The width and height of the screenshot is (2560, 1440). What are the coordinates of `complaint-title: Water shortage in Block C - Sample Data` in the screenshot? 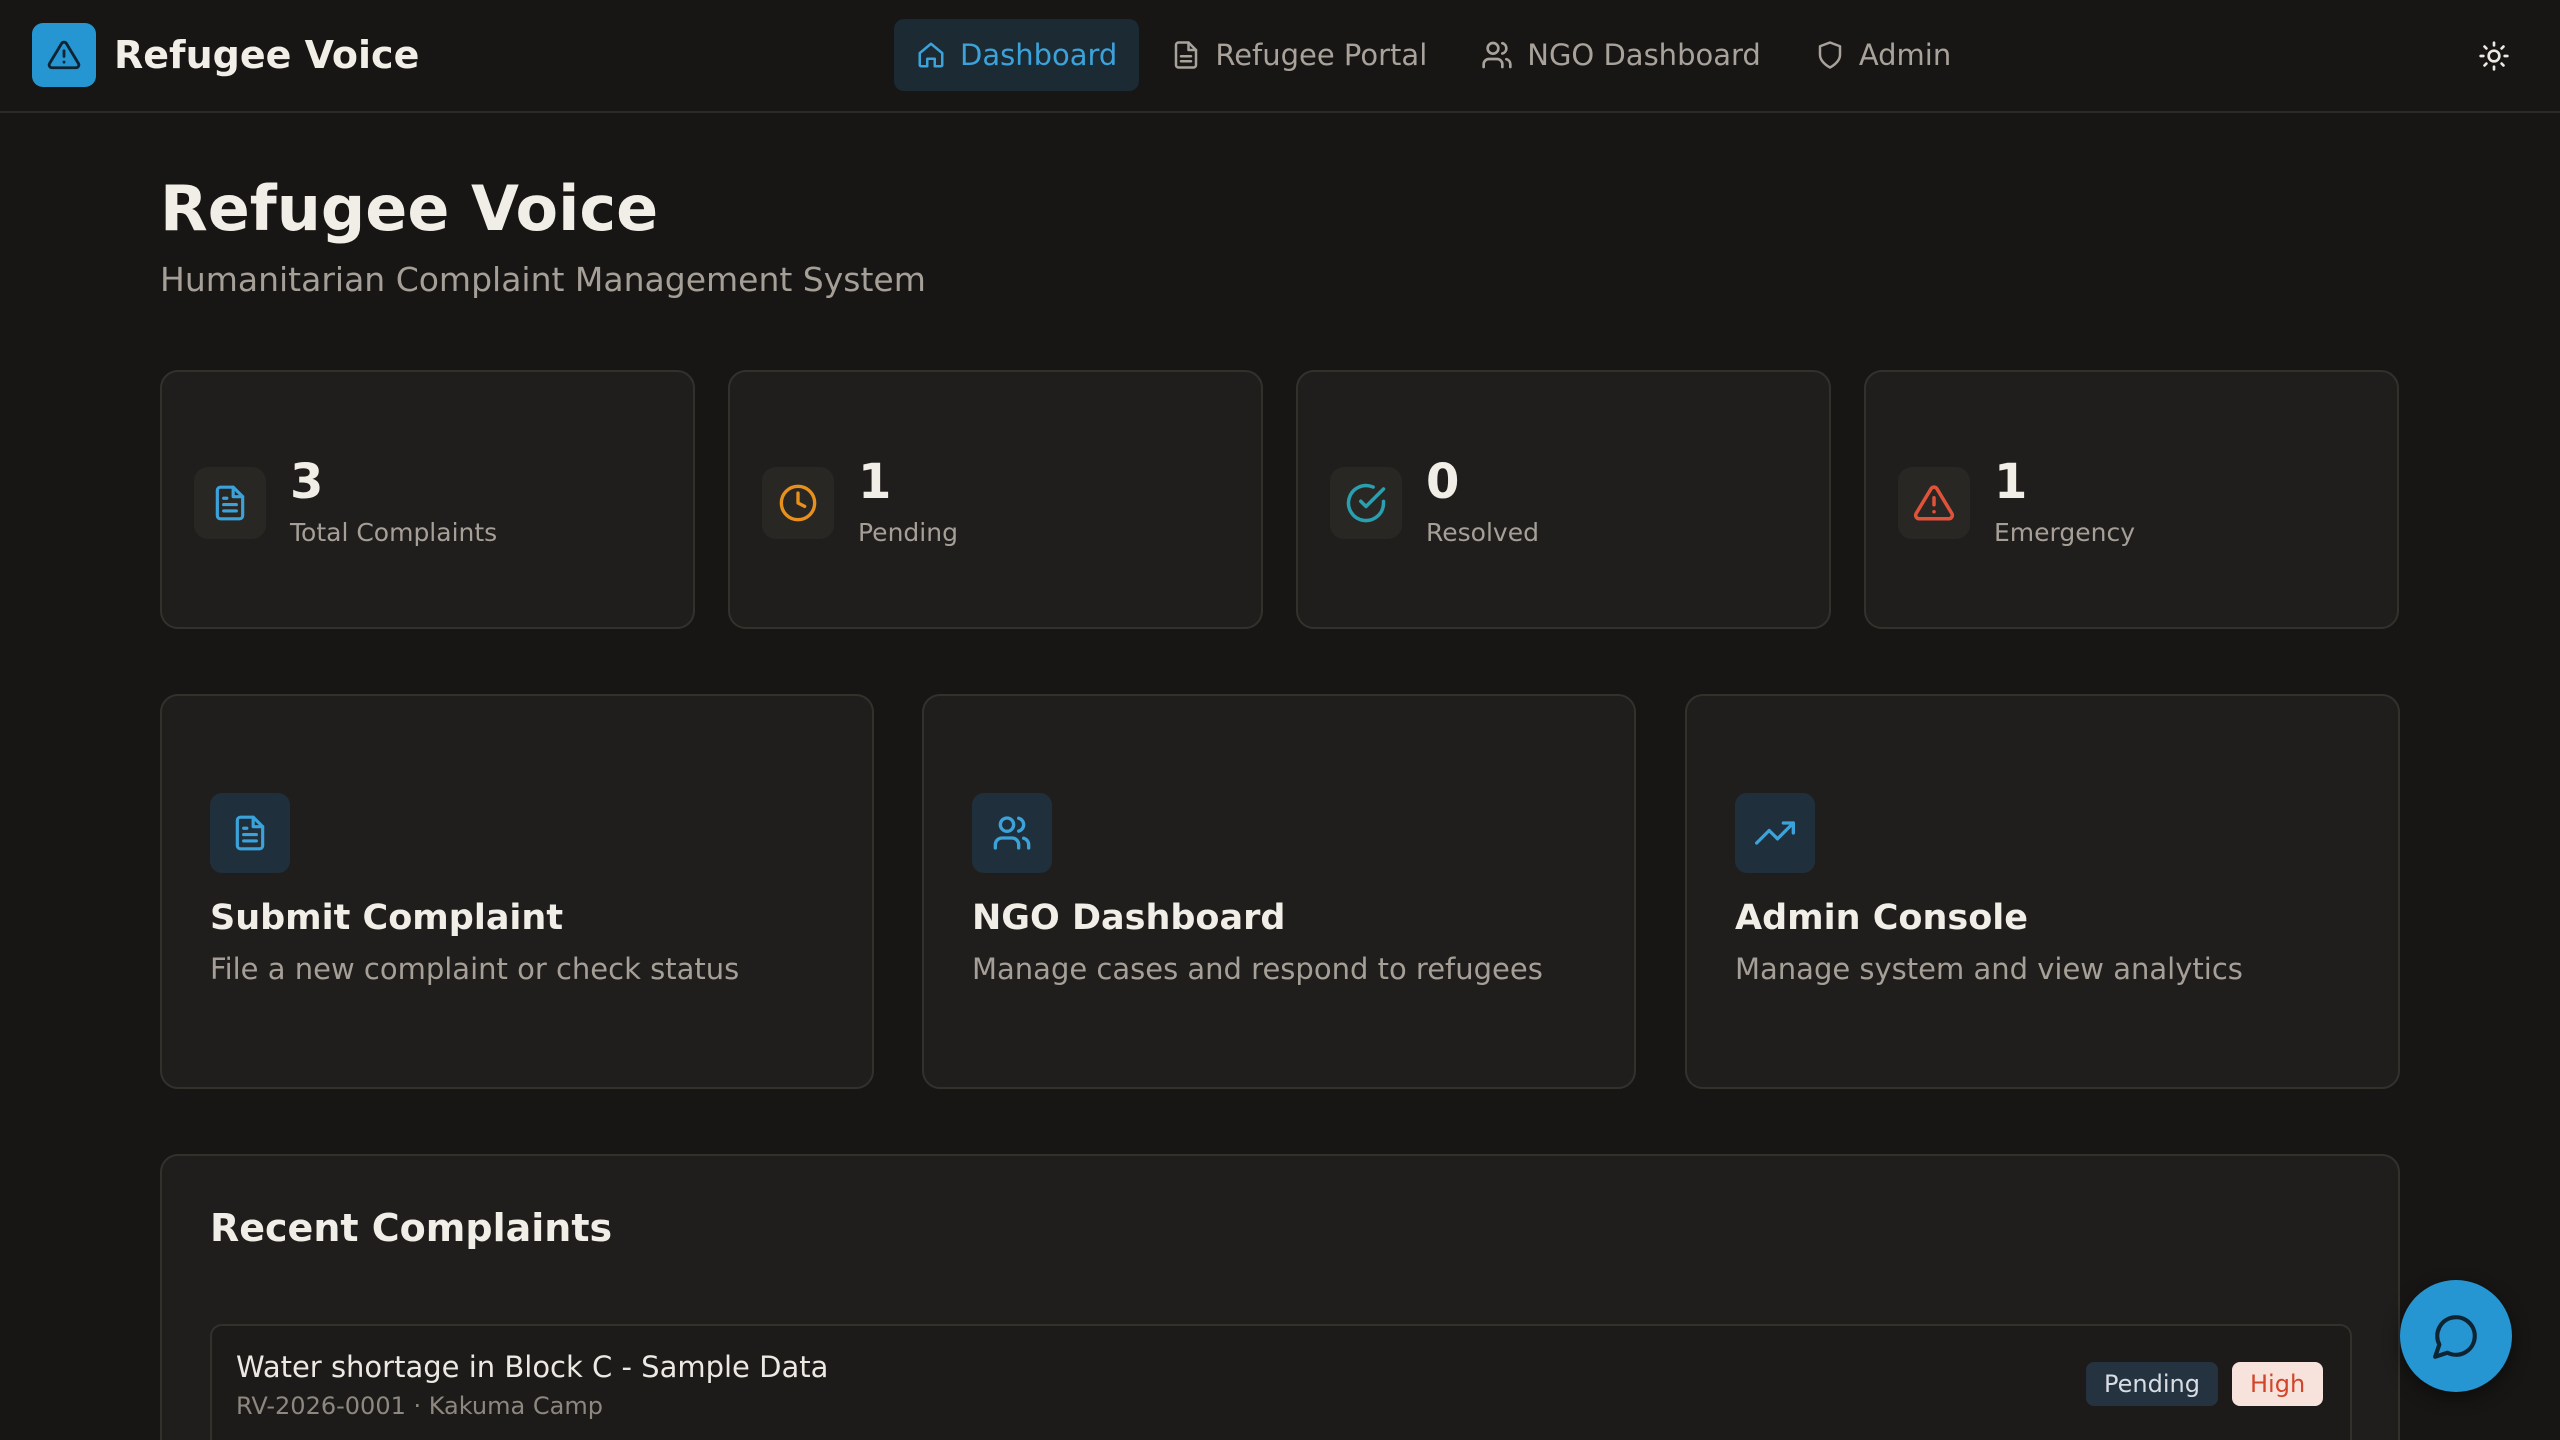 It's located at (532, 1367).